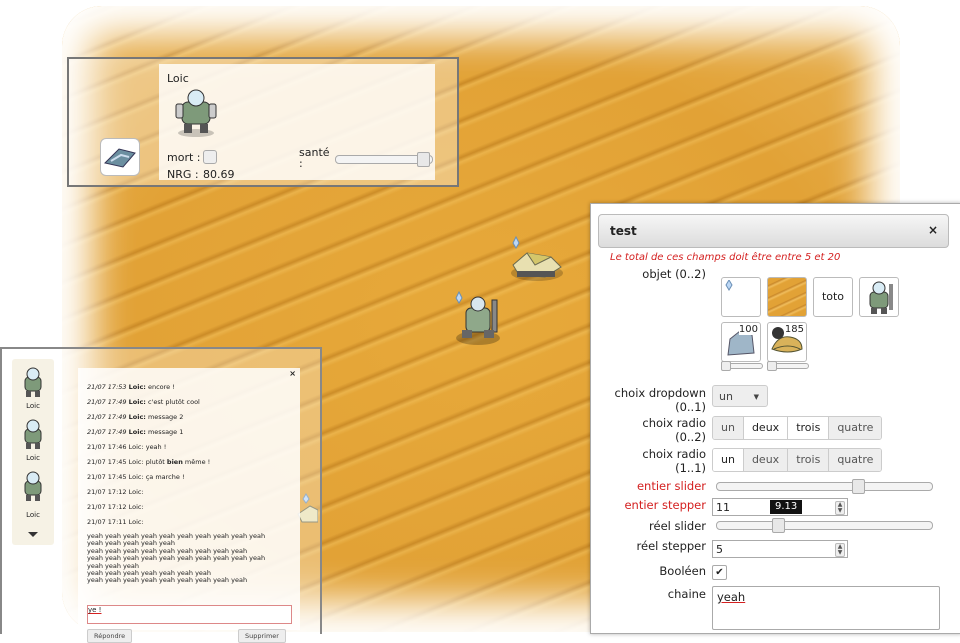 This screenshot has height=643, width=960. I want to click on nrg-value: 80.69, so click(219, 174).